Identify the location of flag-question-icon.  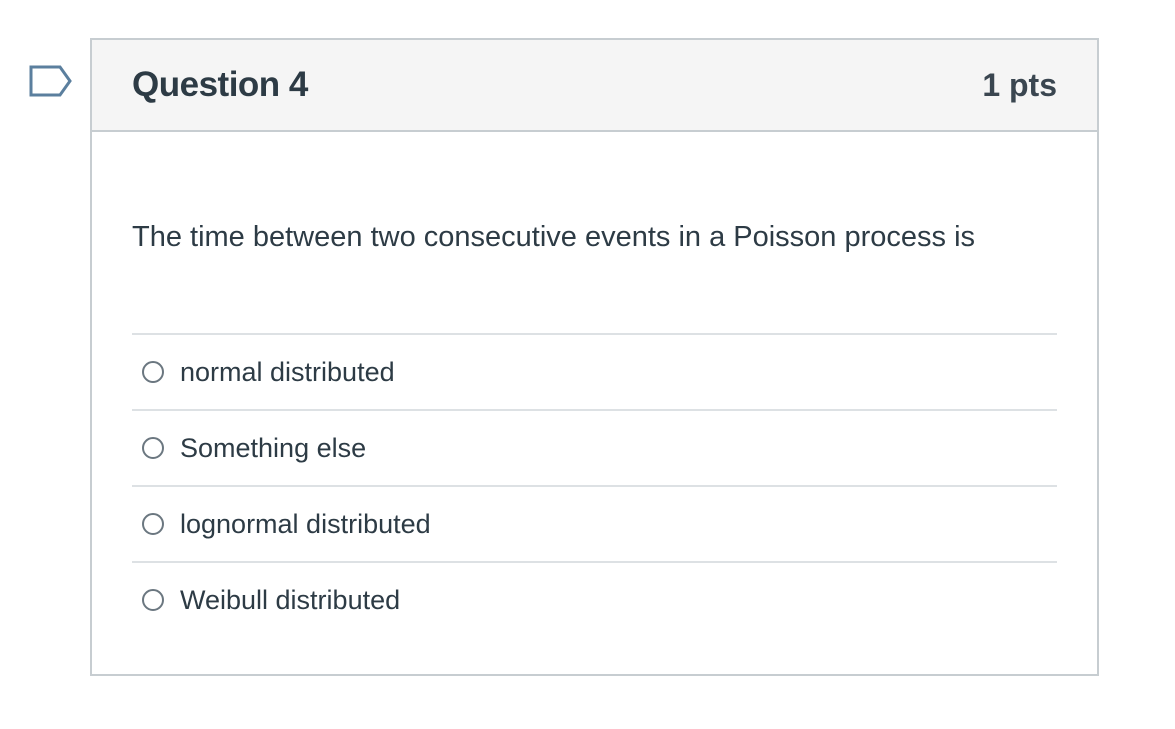
(51, 82).